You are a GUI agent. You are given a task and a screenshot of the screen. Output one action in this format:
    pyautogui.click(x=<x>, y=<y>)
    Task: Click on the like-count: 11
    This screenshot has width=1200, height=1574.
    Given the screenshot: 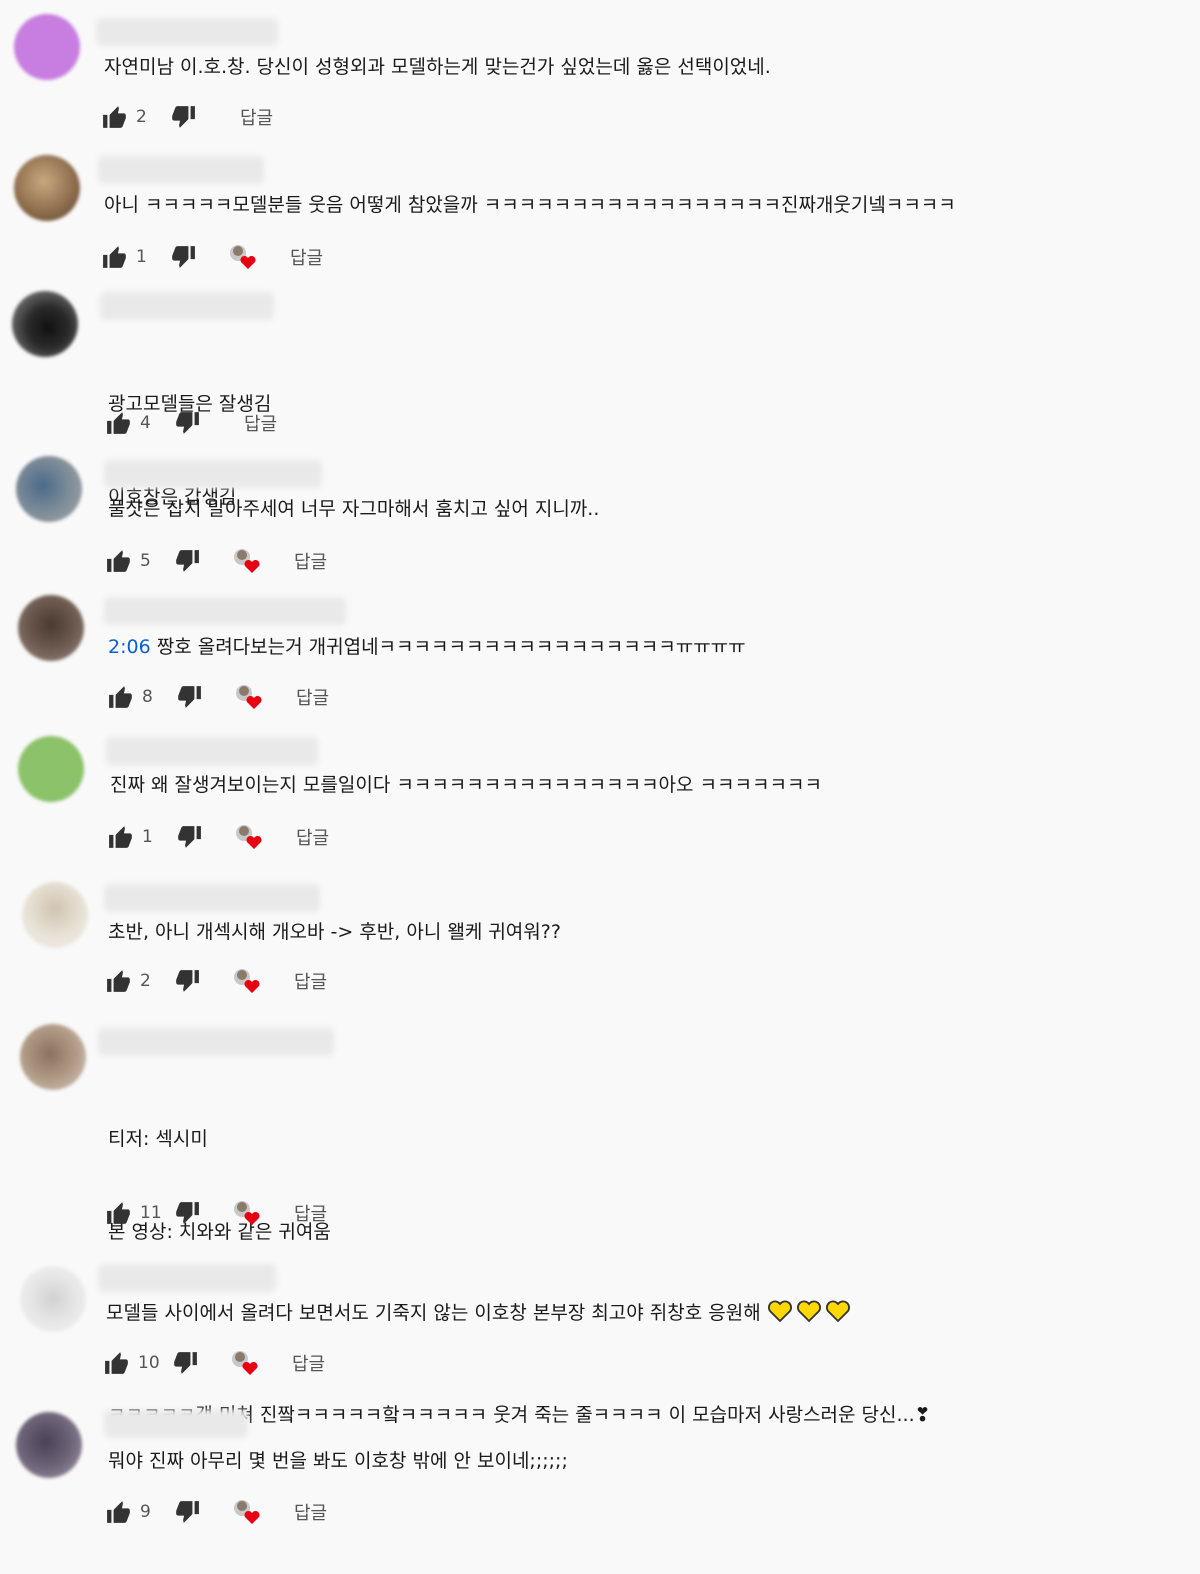 What is the action you would take?
    pyautogui.click(x=151, y=1213)
    